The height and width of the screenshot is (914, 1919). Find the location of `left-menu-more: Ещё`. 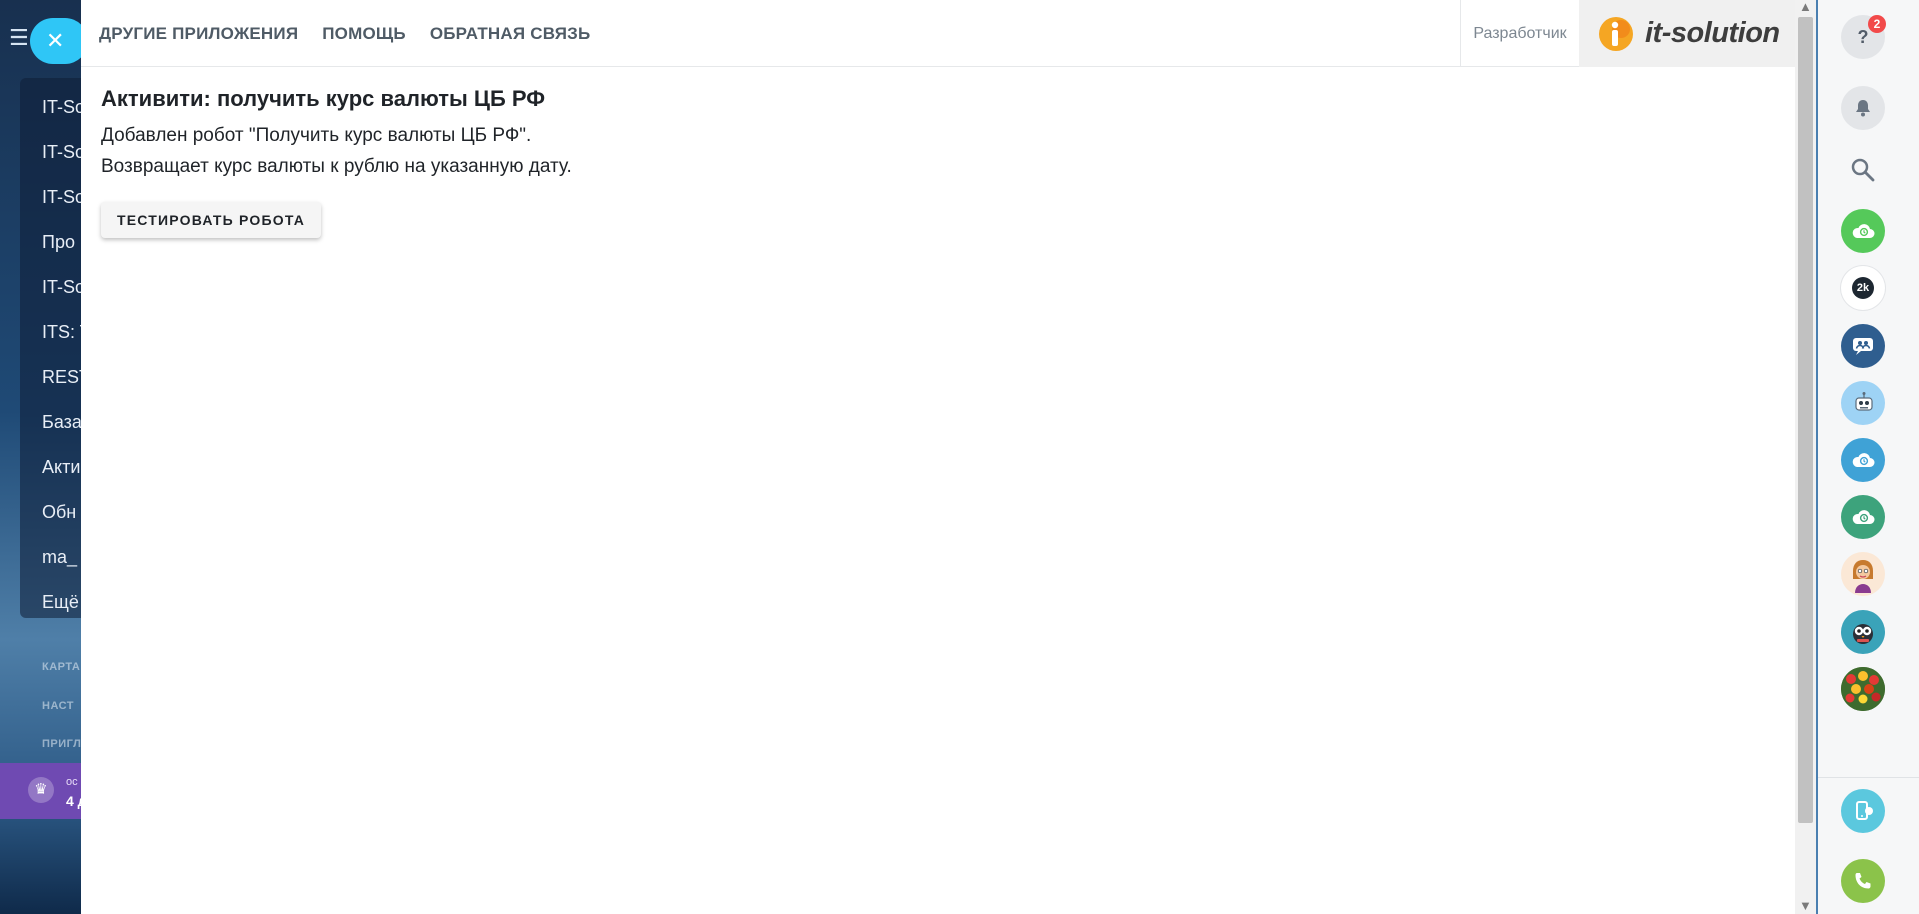

left-menu-more: Ещё is located at coordinates (60, 602).